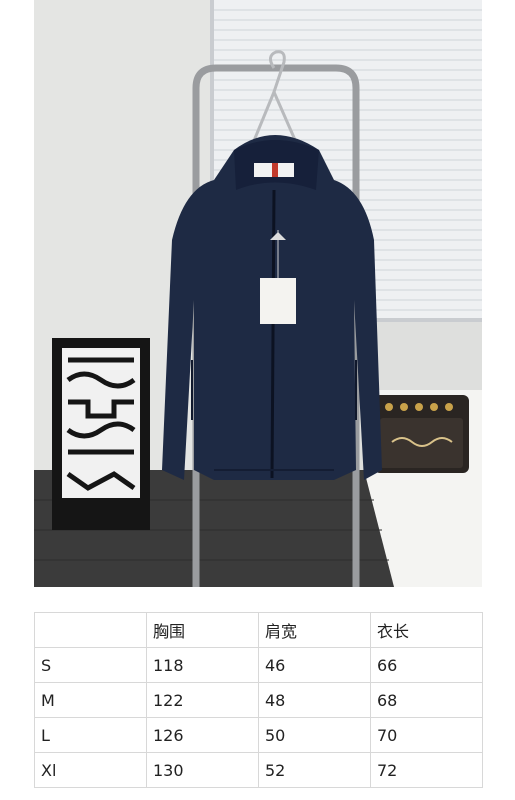 This screenshot has height=800, width=515. Describe the element at coordinates (426, 630) in the screenshot. I see `header-cell-length: 衣长` at that location.